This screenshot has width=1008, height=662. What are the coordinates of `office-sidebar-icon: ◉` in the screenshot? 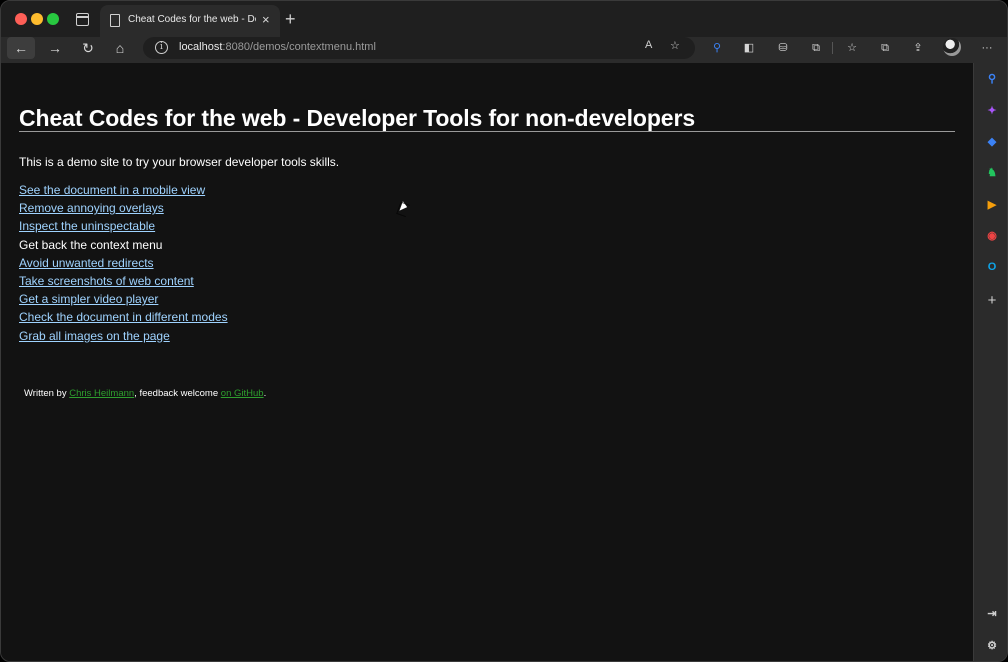 It's located at (992, 236).